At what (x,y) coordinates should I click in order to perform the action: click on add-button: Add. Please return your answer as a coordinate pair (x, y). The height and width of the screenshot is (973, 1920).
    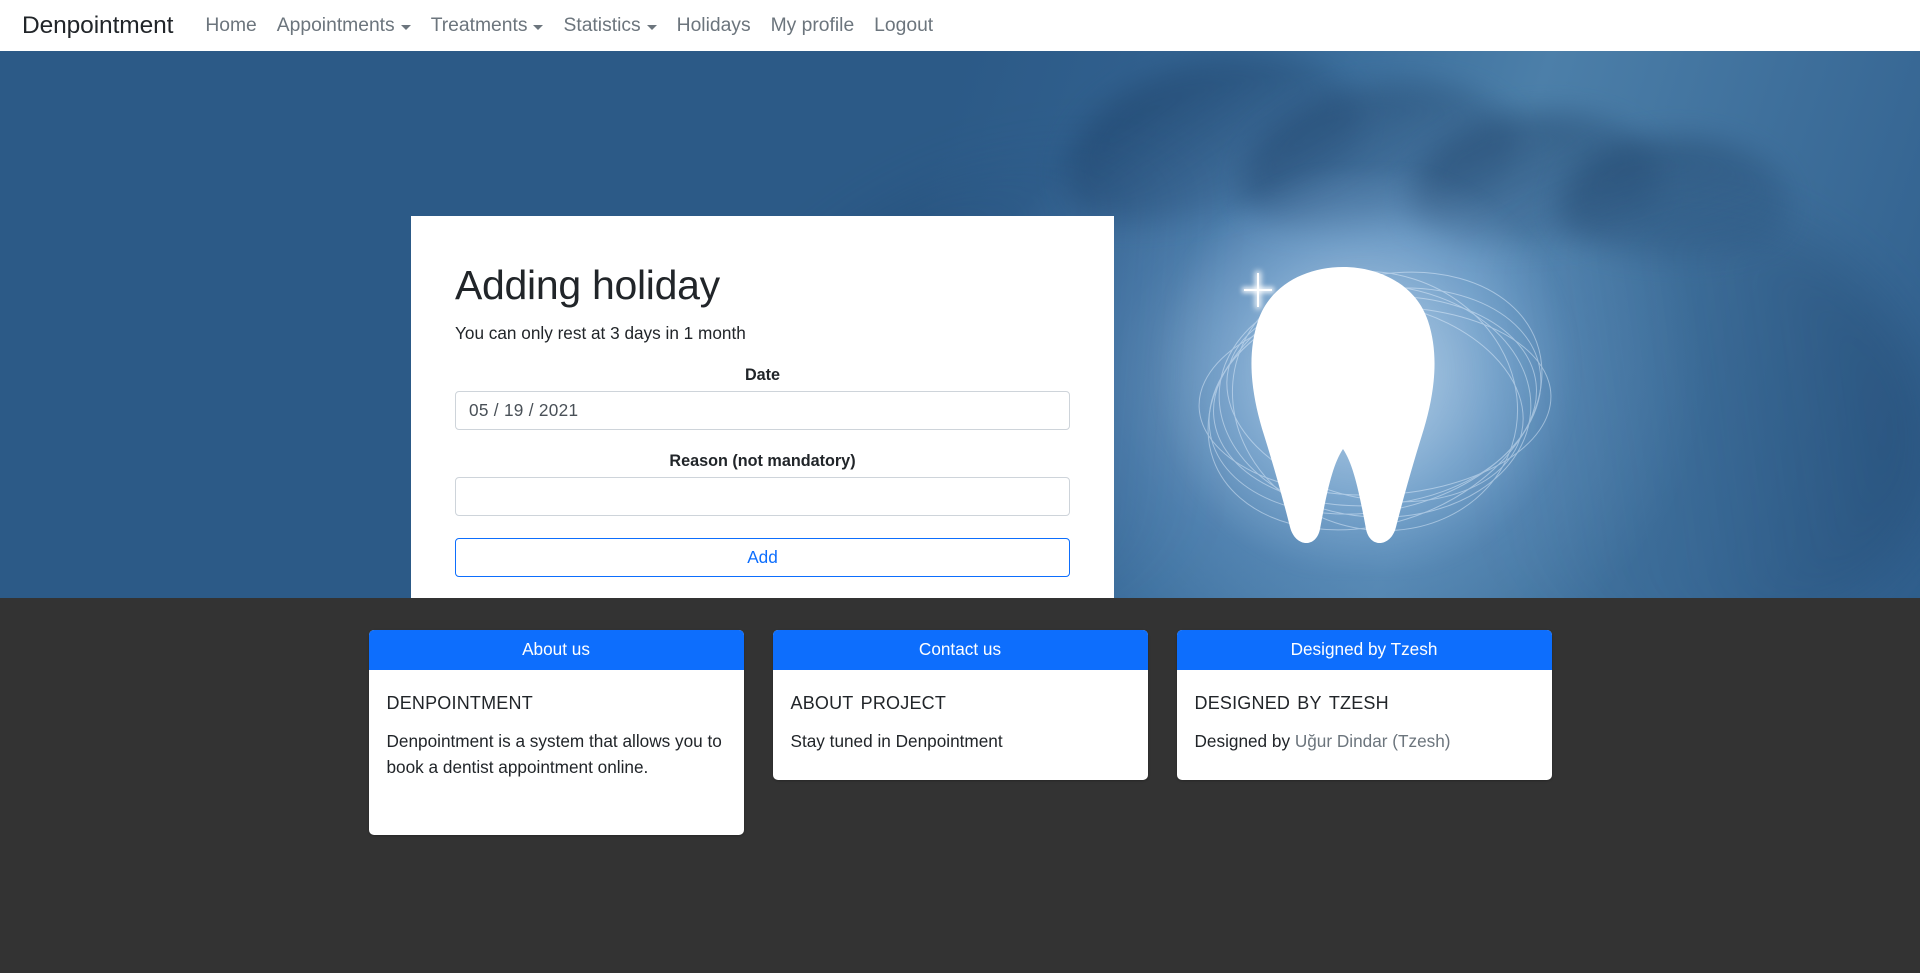
    Looking at the image, I should click on (762, 558).